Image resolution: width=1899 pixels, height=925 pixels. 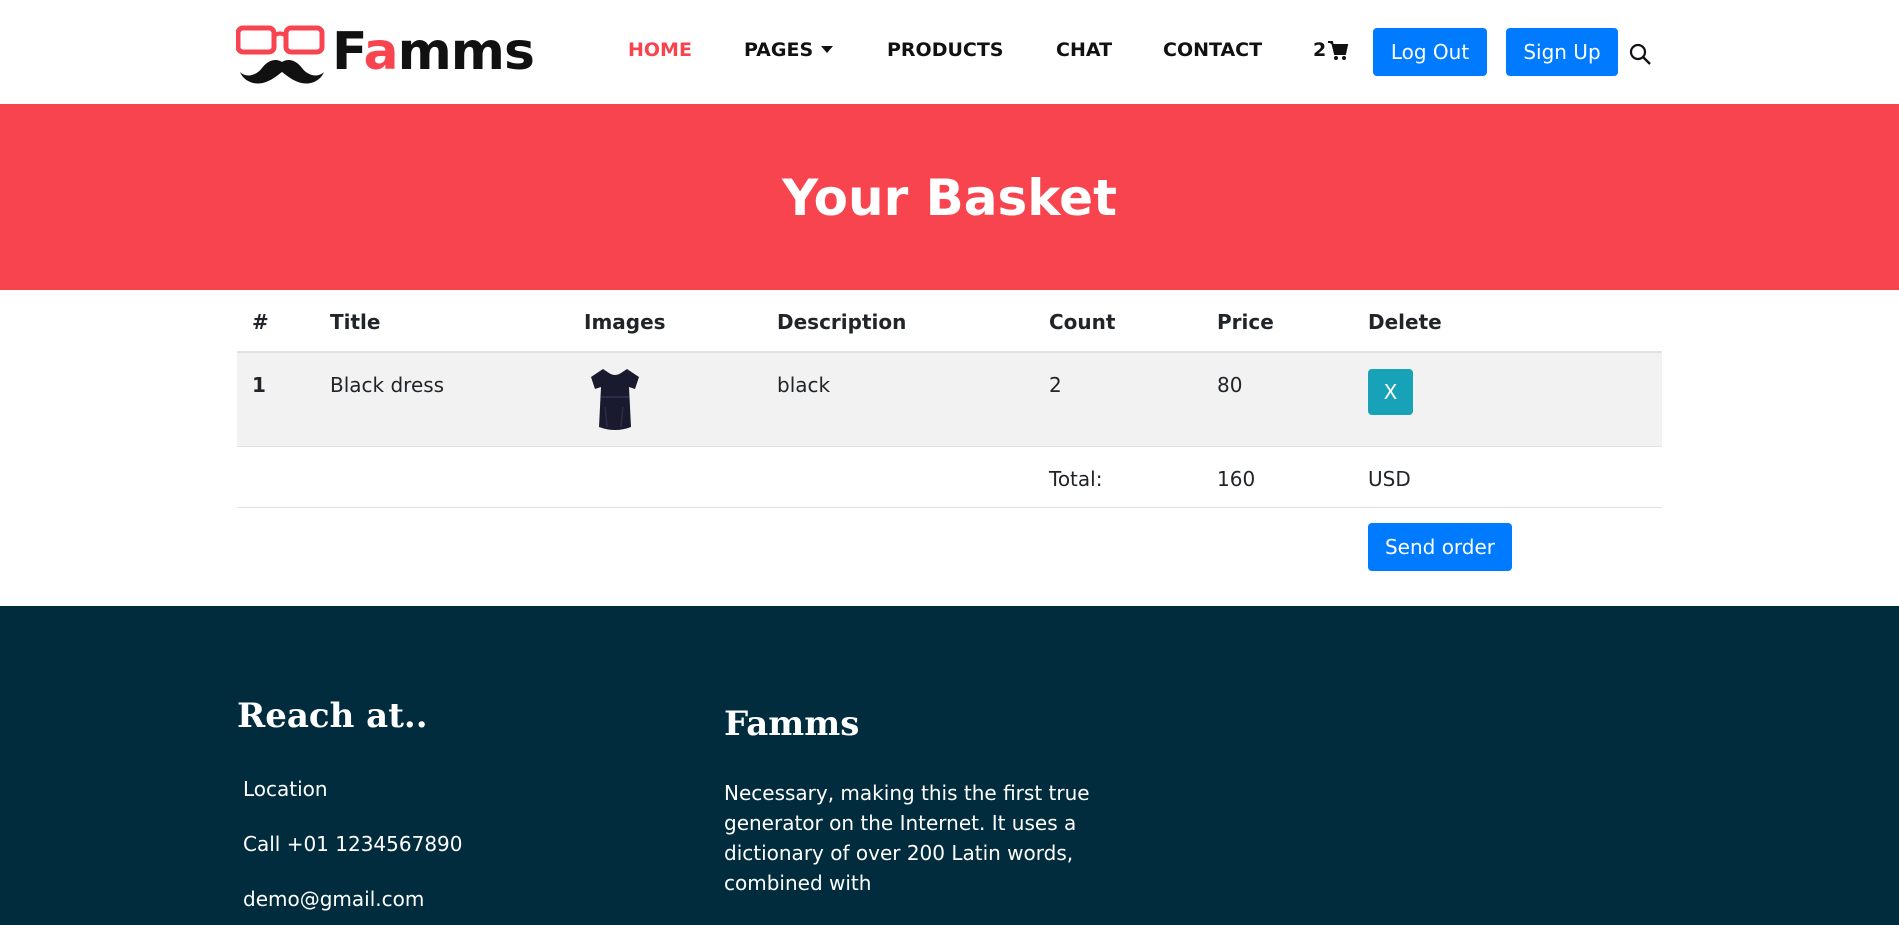 What do you see at coordinates (615, 399) in the screenshot?
I see `black-dress-image` at bounding box center [615, 399].